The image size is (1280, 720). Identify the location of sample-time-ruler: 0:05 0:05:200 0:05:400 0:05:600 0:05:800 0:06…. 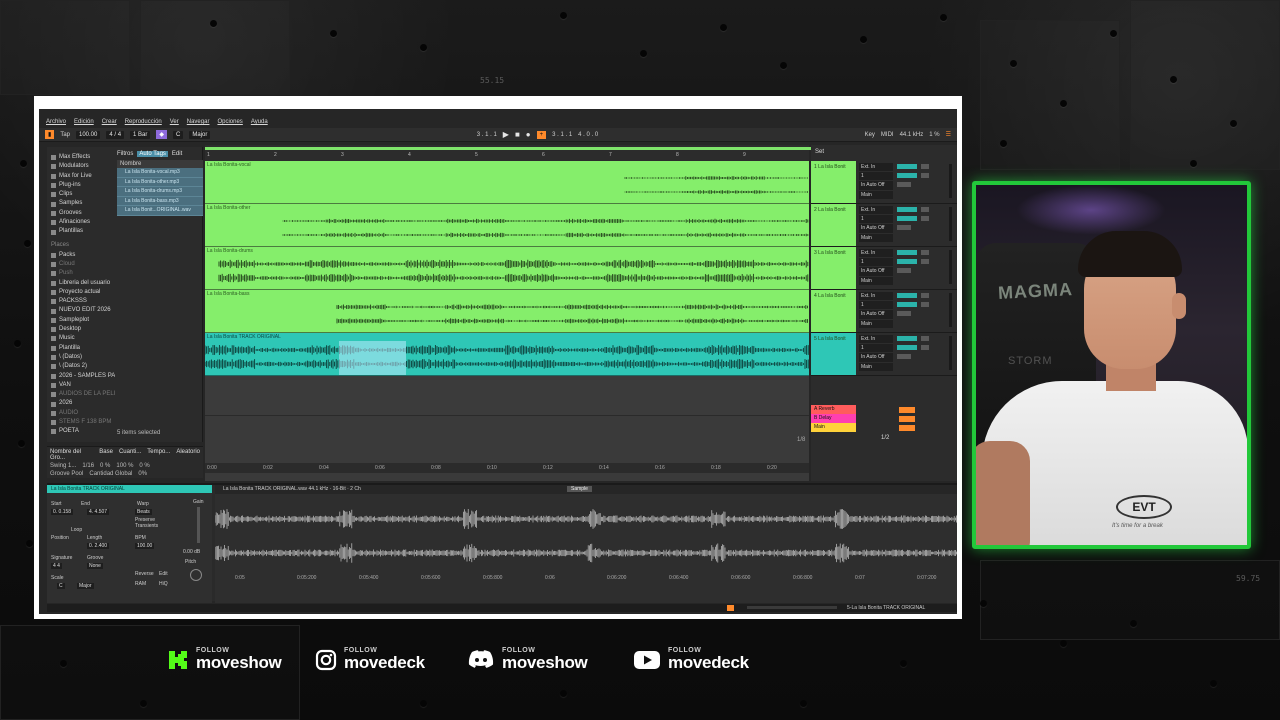
(586, 579).